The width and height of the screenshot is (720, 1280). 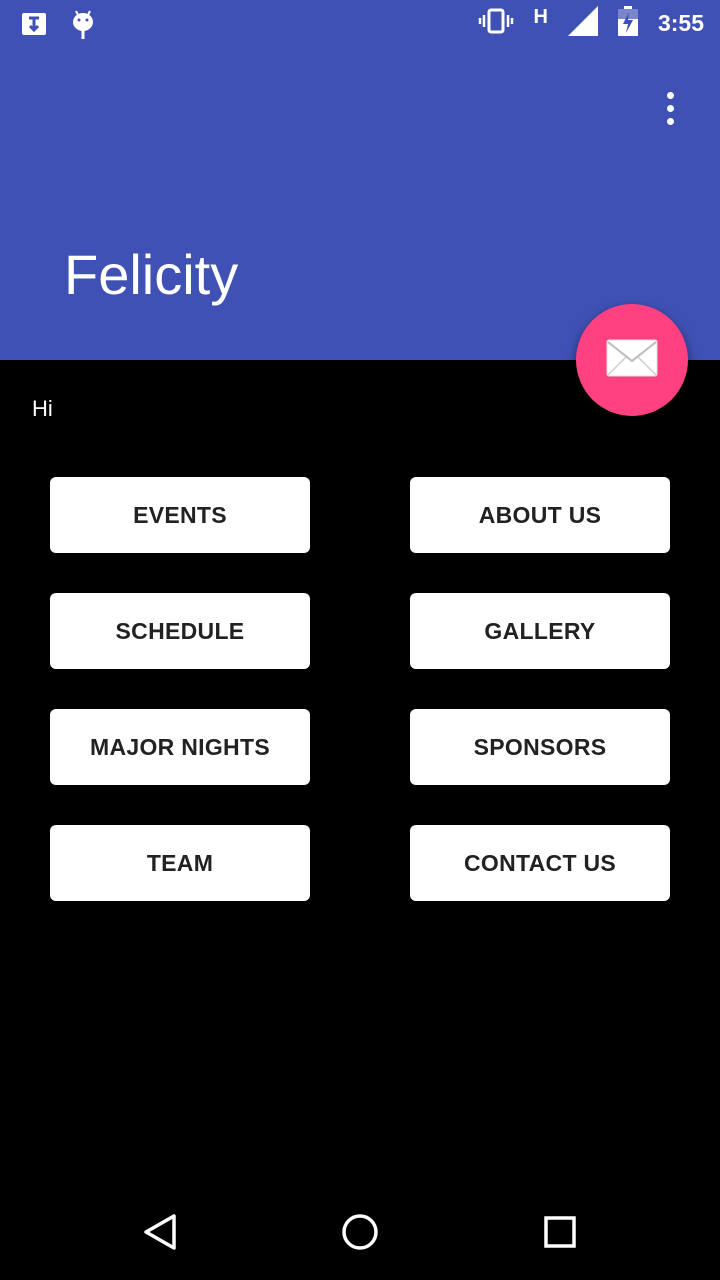 What do you see at coordinates (540, 863) in the screenshot?
I see `contact-us-button: CONTACT US` at bounding box center [540, 863].